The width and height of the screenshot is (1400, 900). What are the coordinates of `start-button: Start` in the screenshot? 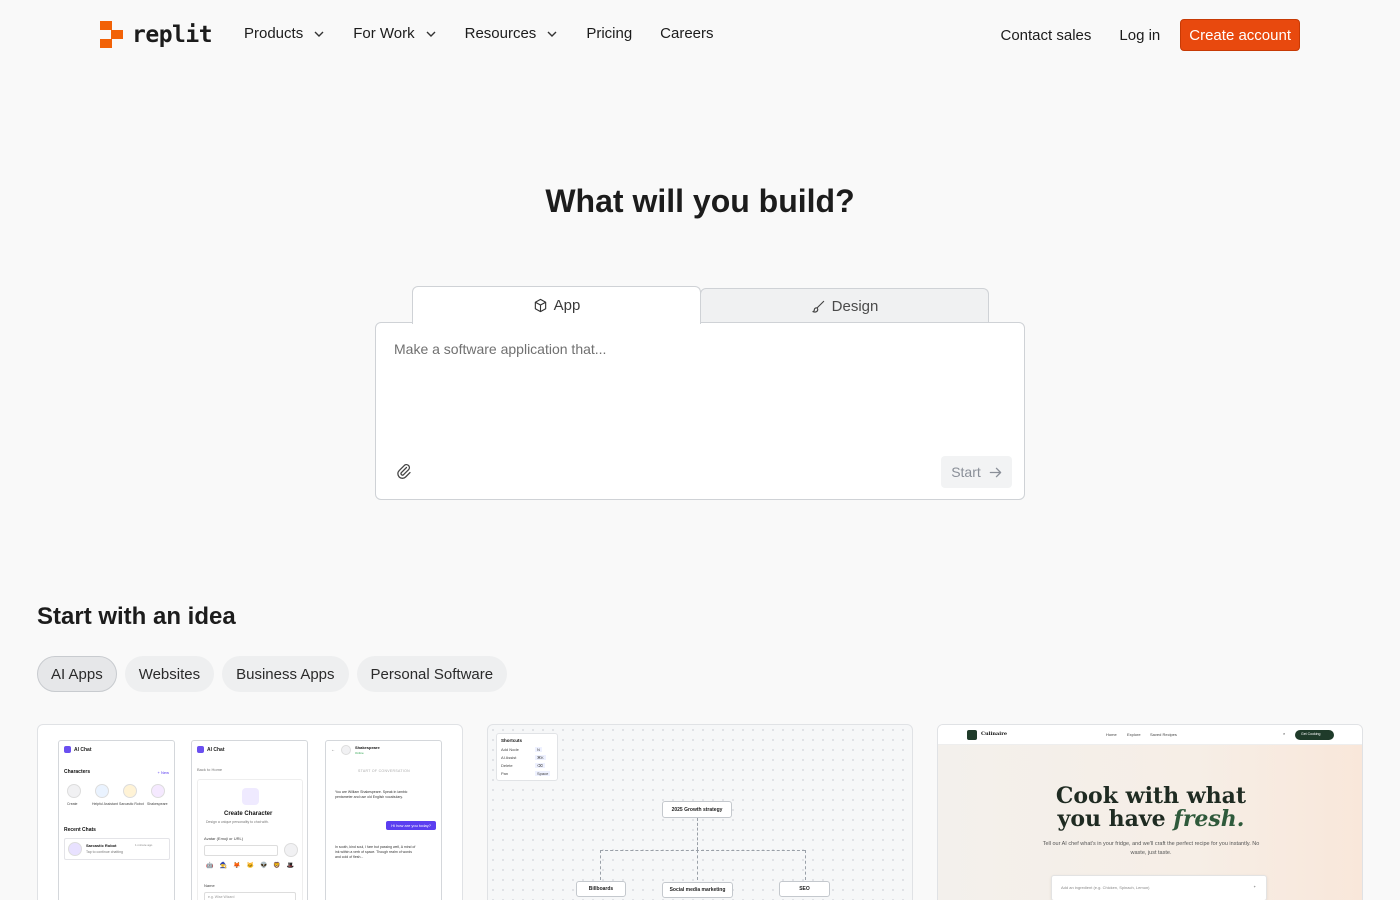 It's located at (976, 472).